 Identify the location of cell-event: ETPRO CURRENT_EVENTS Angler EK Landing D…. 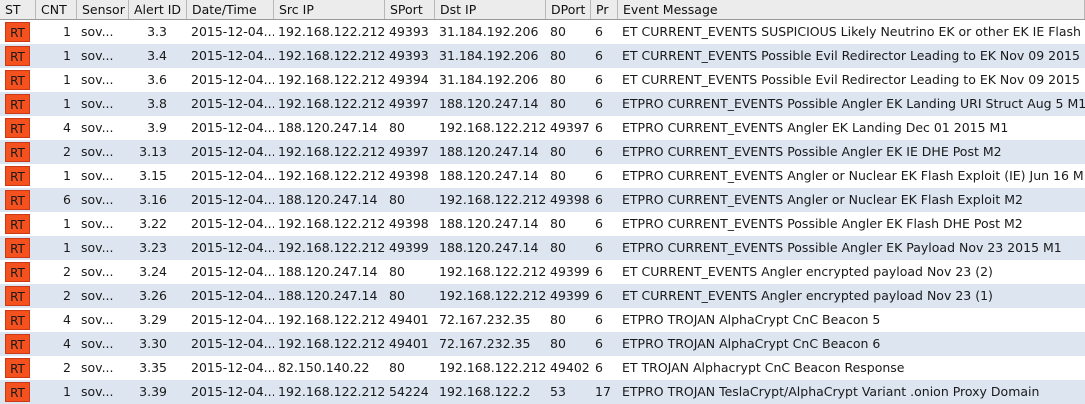
(815, 127).